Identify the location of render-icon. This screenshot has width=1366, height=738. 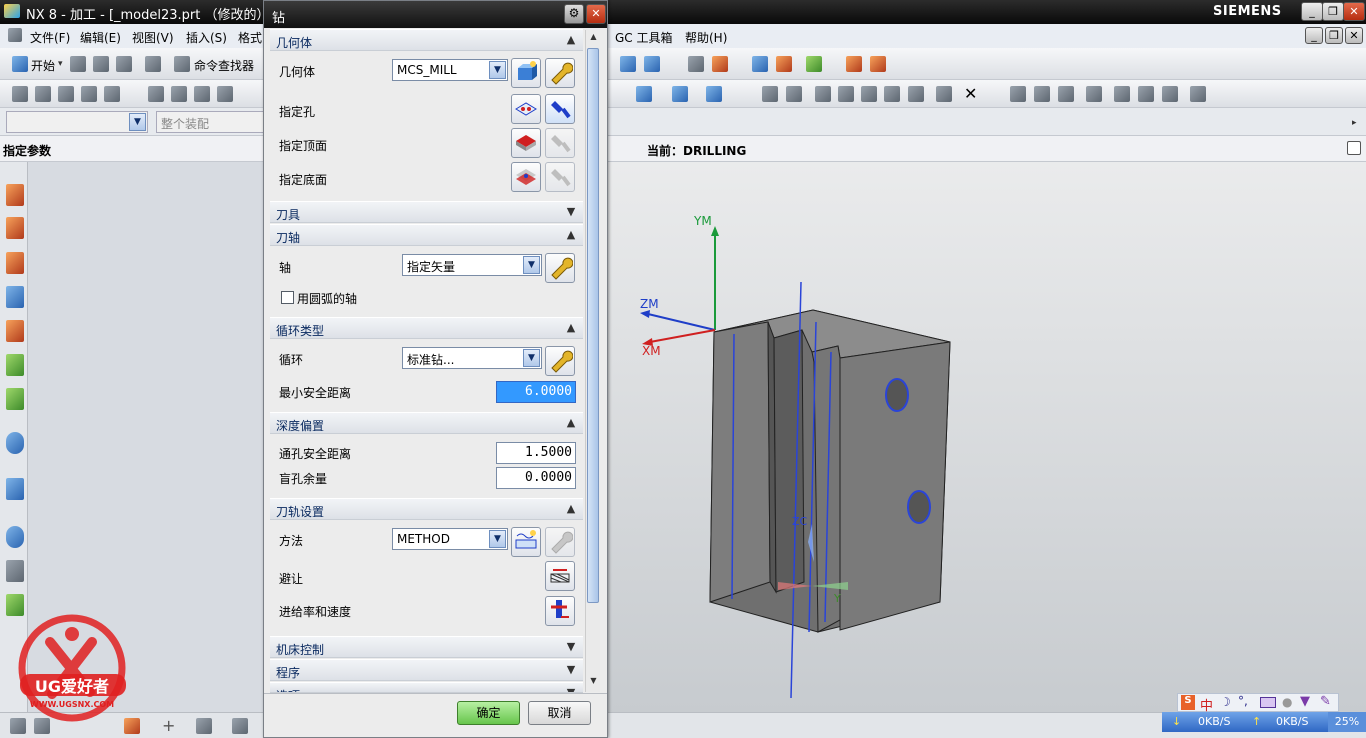
(814, 64).